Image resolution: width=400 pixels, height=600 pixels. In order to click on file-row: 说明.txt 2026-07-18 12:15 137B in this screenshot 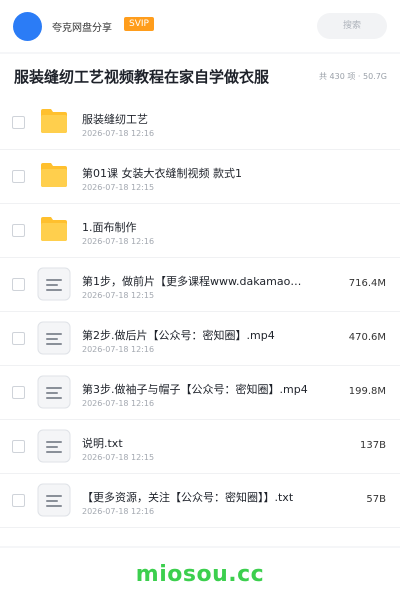, I will do `click(200, 447)`.